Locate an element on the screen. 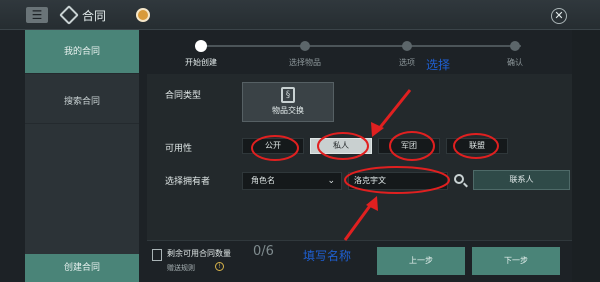 The height and width of the screenshot is (282, 600). availability-alliance: 联盟 is located at coordinates (477, 146).